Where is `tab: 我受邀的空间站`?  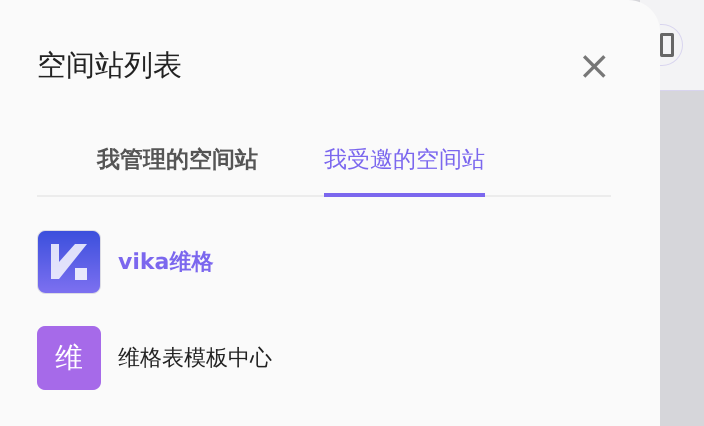
tab: 我受邀的空间站 is located at coordinates (404, 165).